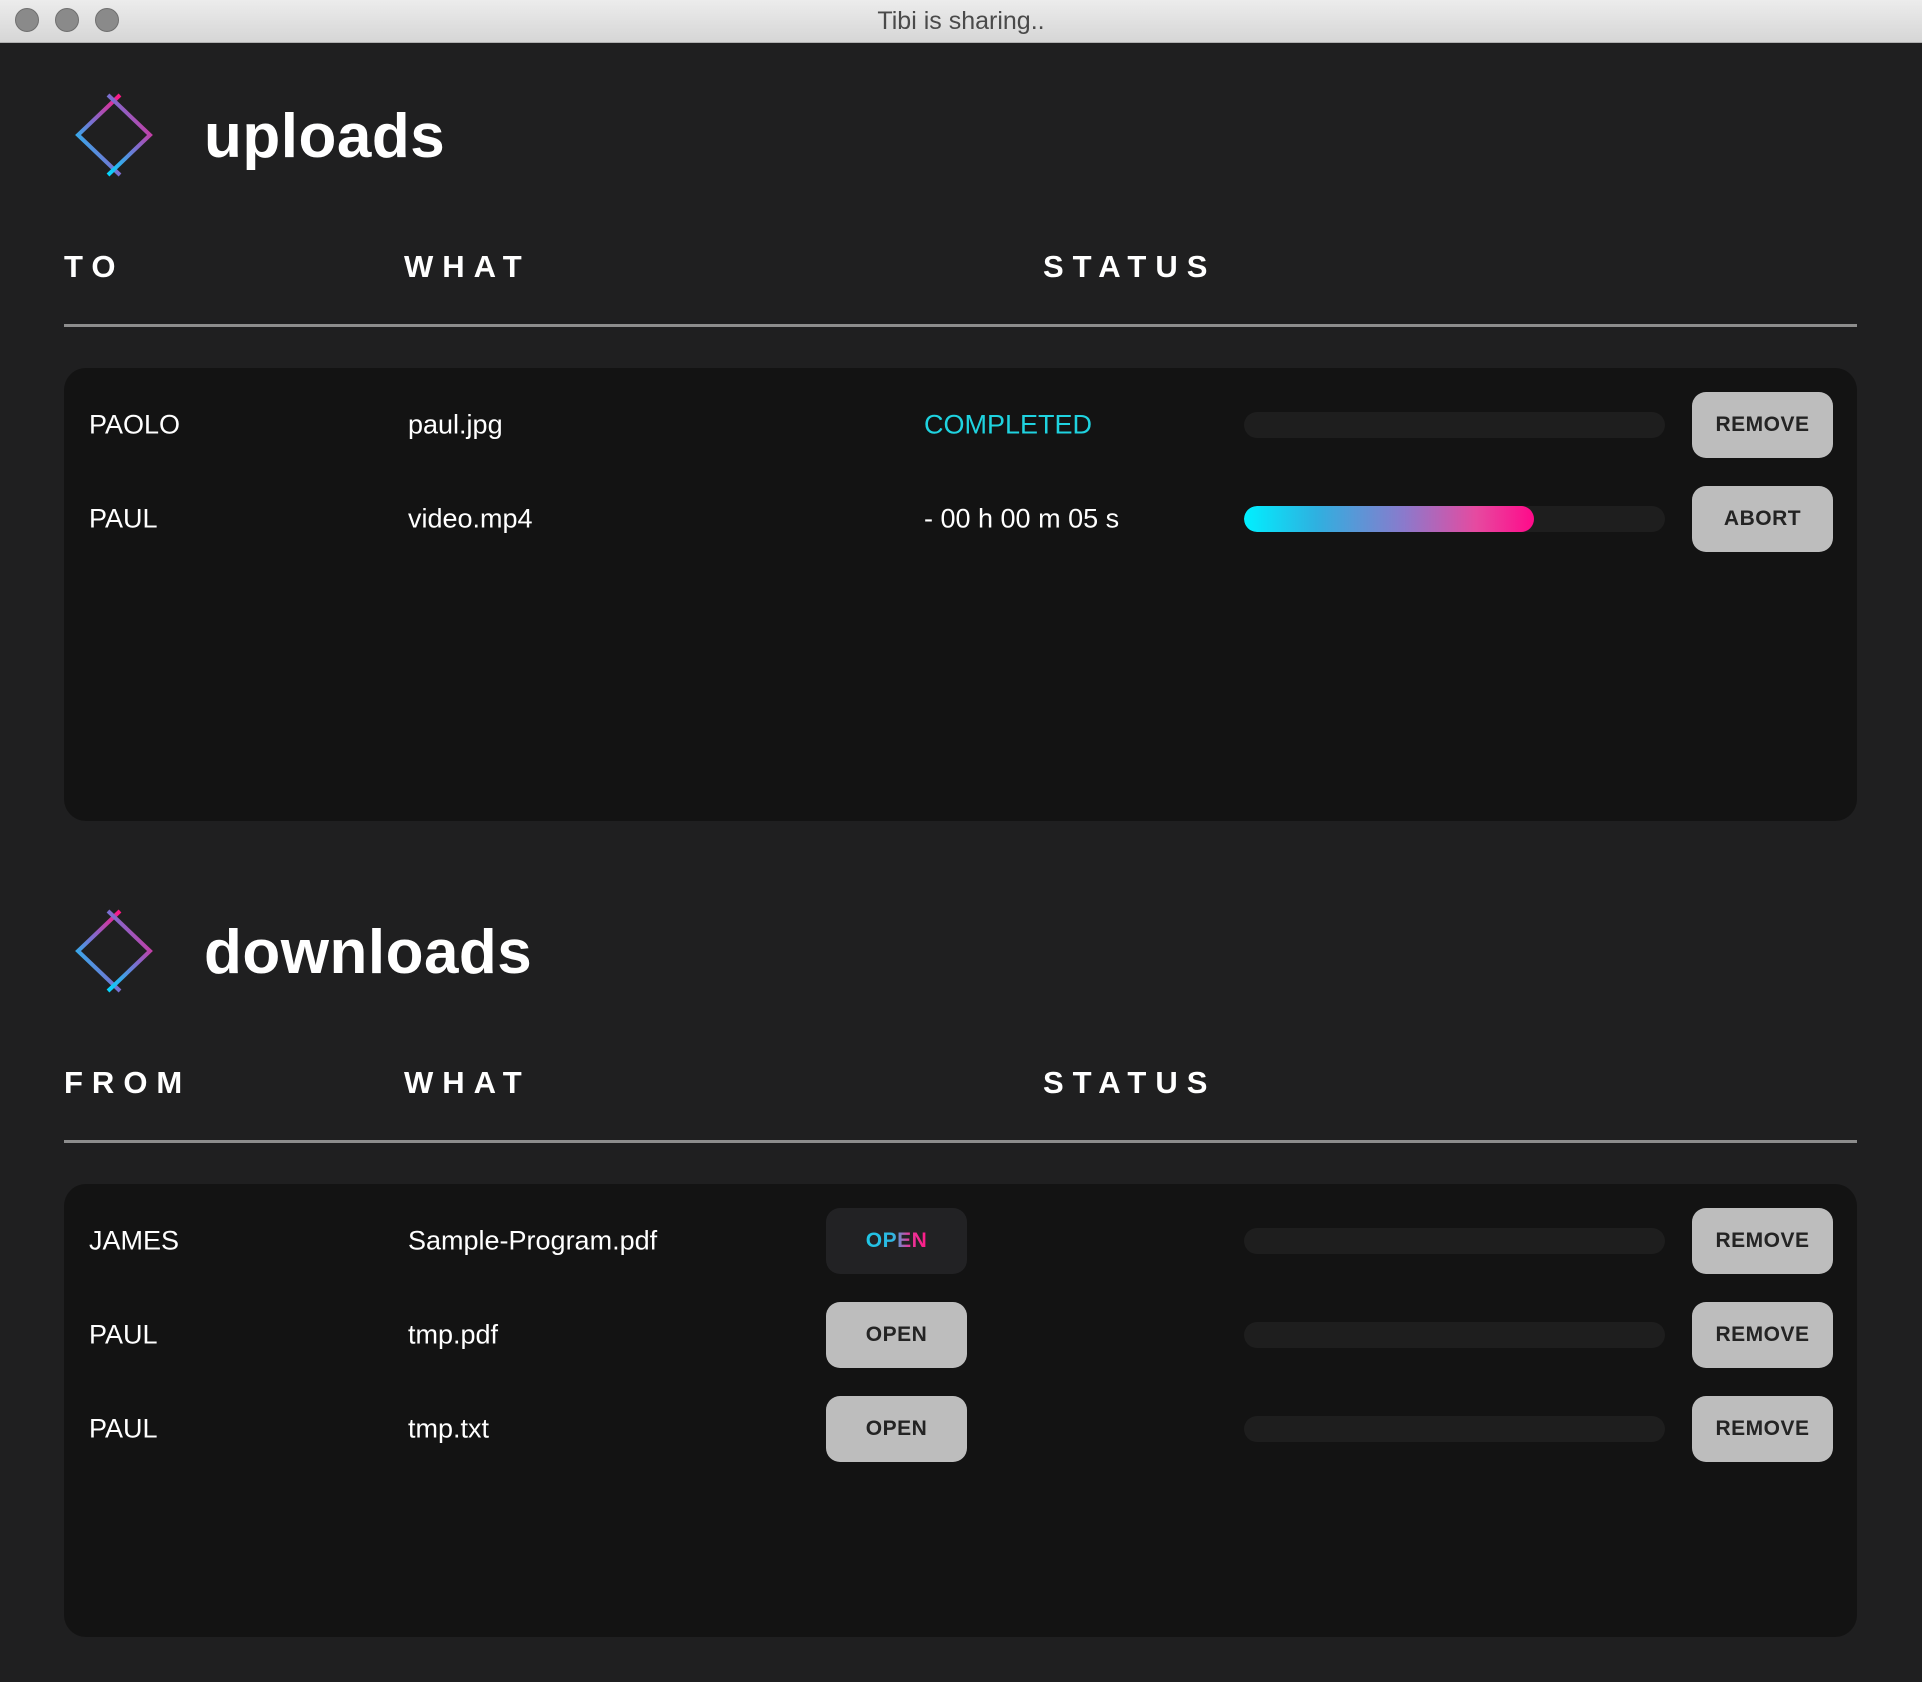 The width and height of the screenshot is (1922, 1682). I want to click on upload-progress-fill, so click(1389, 519).